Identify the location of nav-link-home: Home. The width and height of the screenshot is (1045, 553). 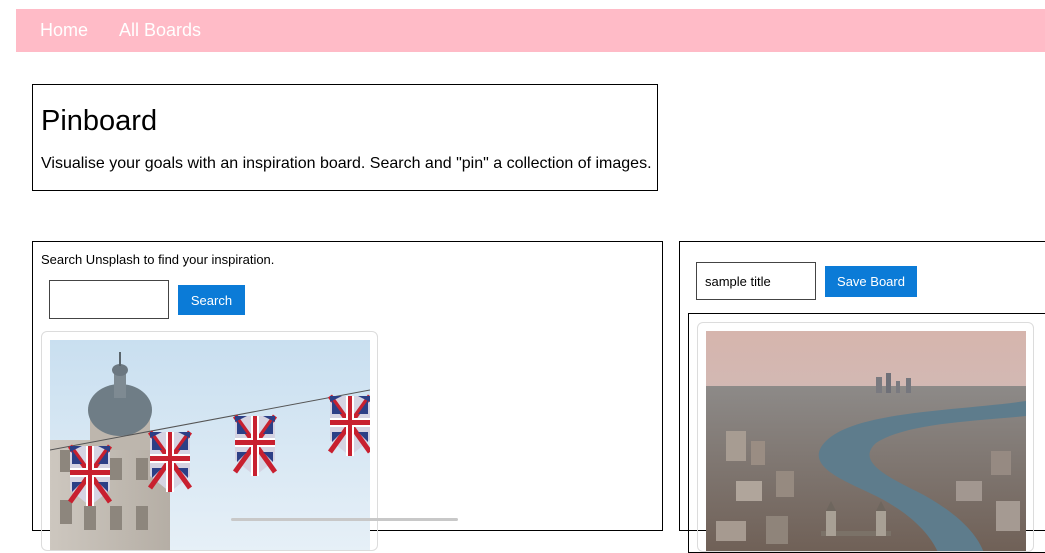
(64, 30).